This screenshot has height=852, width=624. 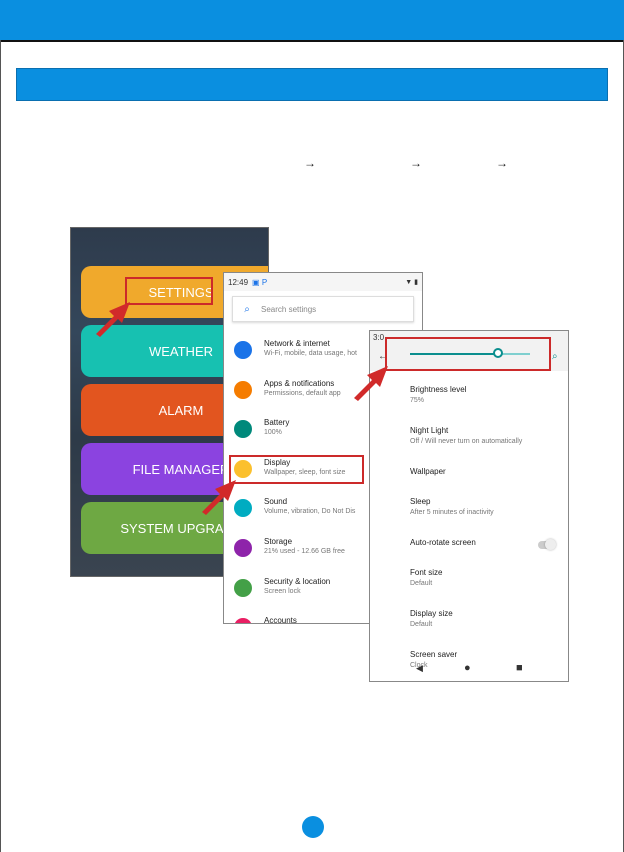 What do you see at coordinates (417, 400) in the screenshot?
I see `display-item-subtitle: 75%` at bounding box center [417, 400].